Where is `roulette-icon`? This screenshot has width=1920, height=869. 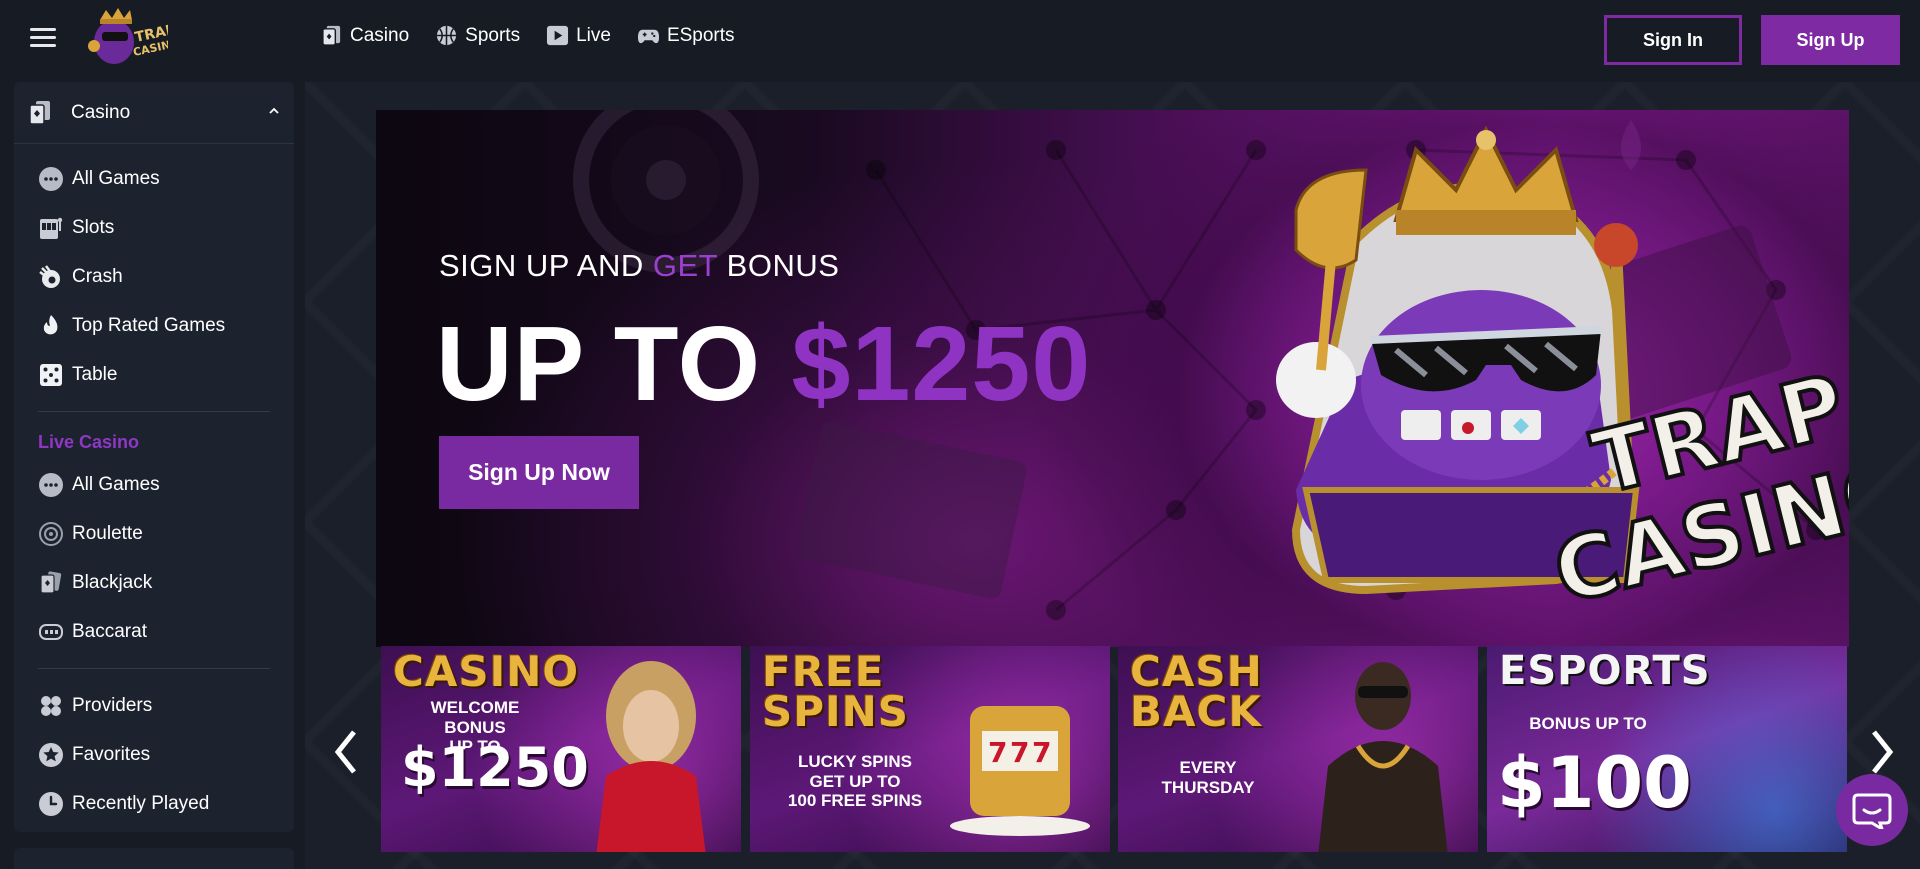 roulette-icon is located at coordinates (51, 533).